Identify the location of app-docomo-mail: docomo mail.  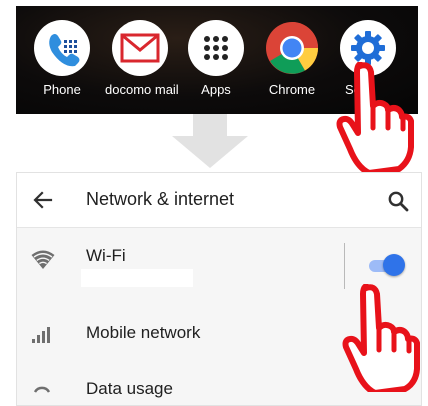
(142, 58).